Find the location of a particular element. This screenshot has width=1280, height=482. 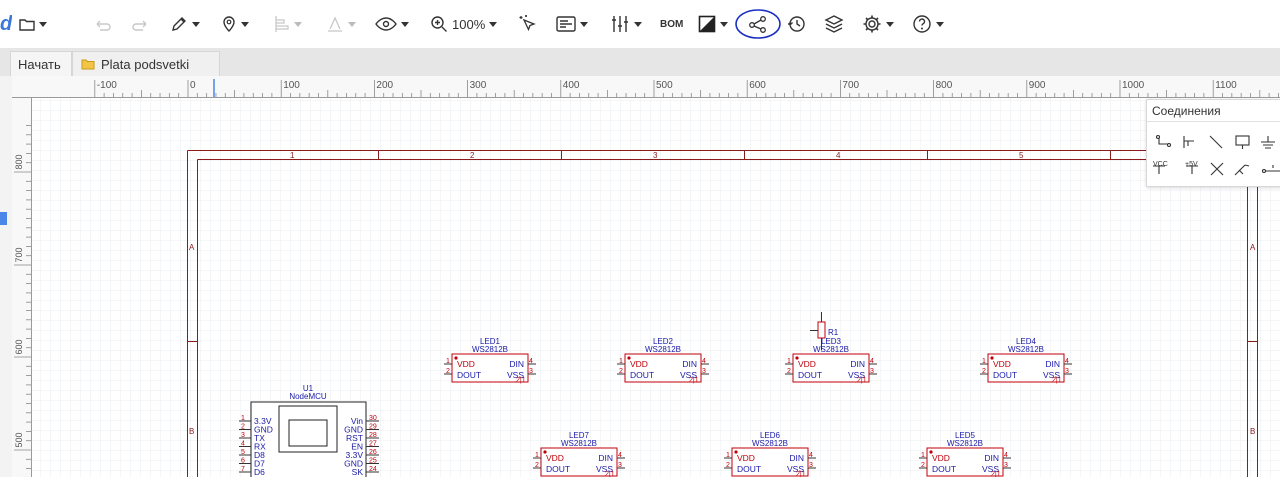

left-strip-decor is located at coordinates (6, 276).